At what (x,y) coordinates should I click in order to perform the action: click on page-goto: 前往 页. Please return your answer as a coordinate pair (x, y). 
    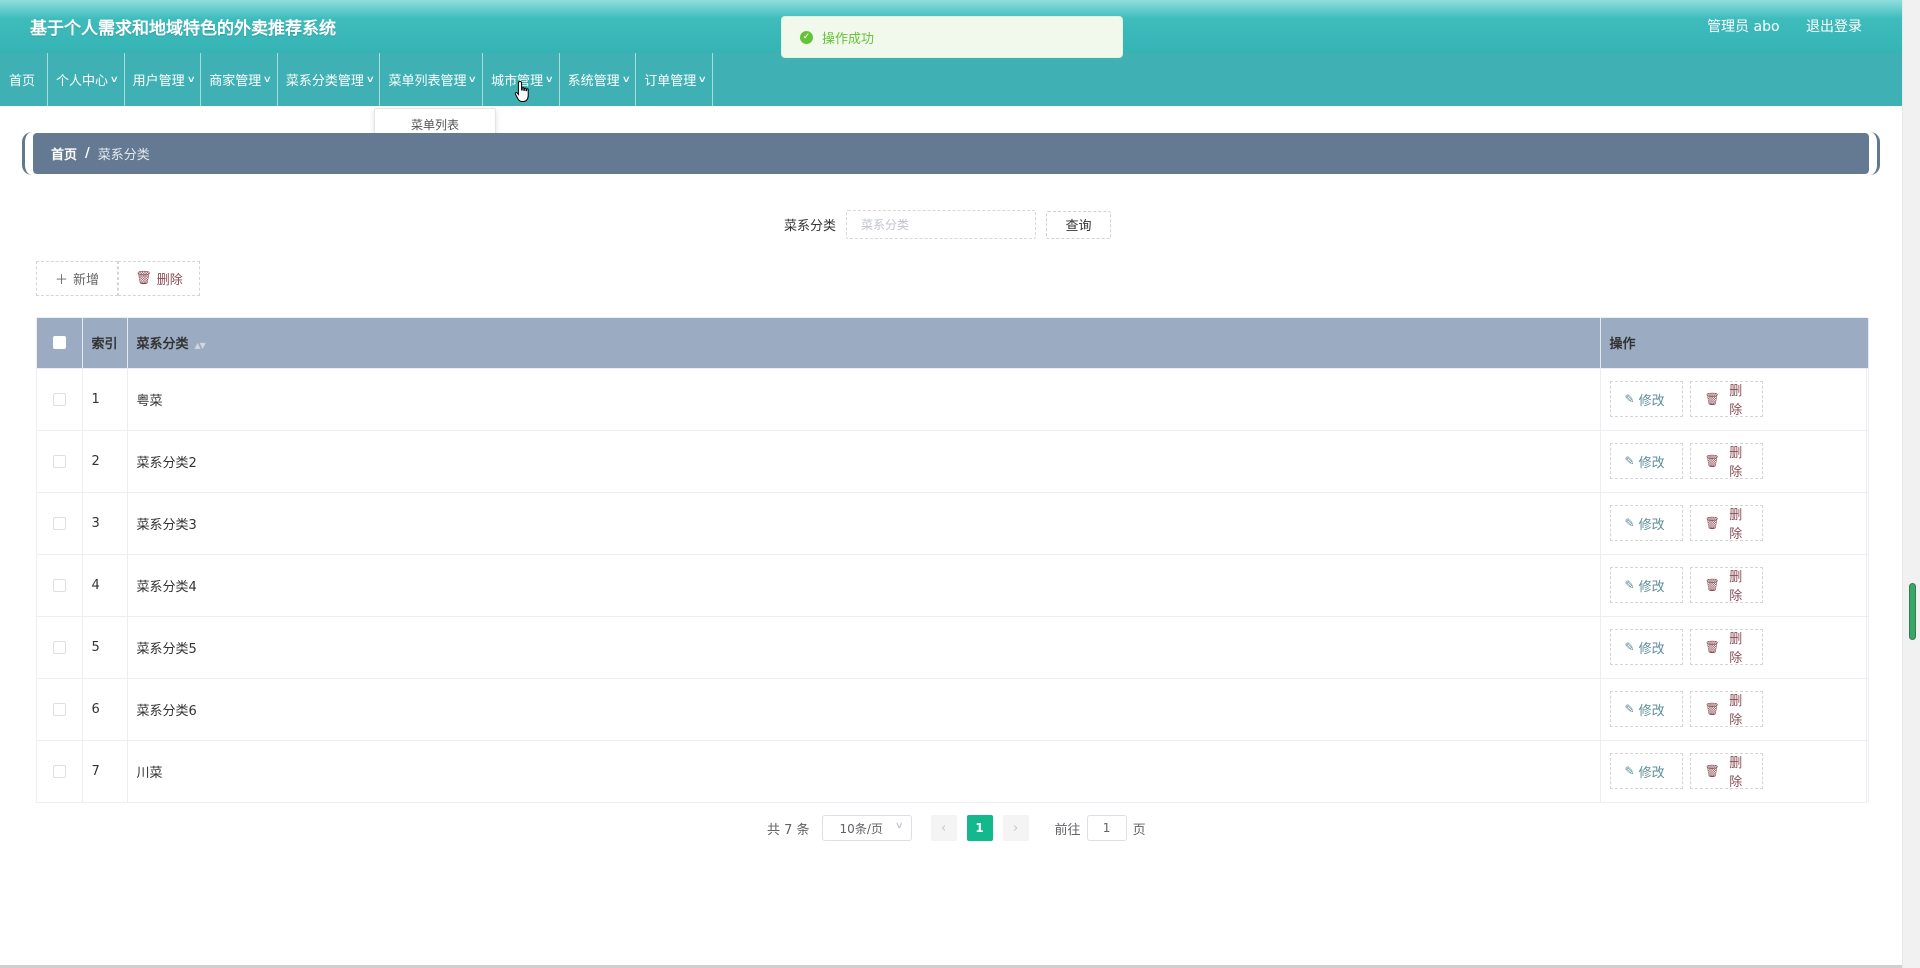
    Looking at the image, I should click on (1100, 828).